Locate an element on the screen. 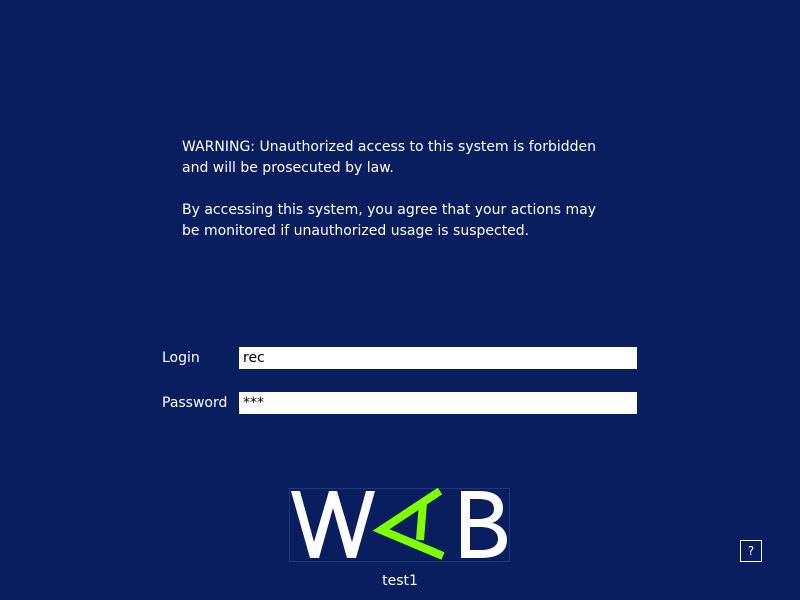  help-button: ? is located at coordinates (751, 551).